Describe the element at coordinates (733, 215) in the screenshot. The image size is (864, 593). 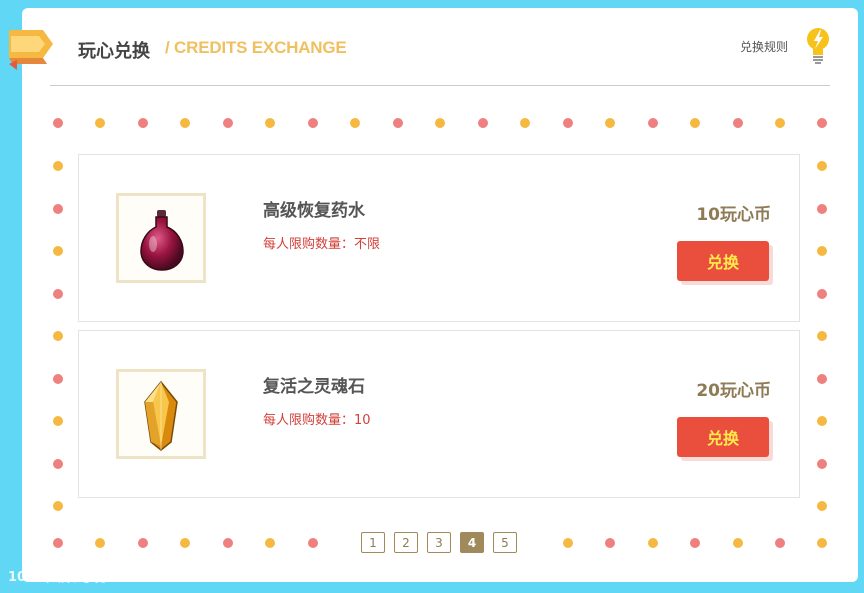
I see `item-price: 10玩心币` at that location.